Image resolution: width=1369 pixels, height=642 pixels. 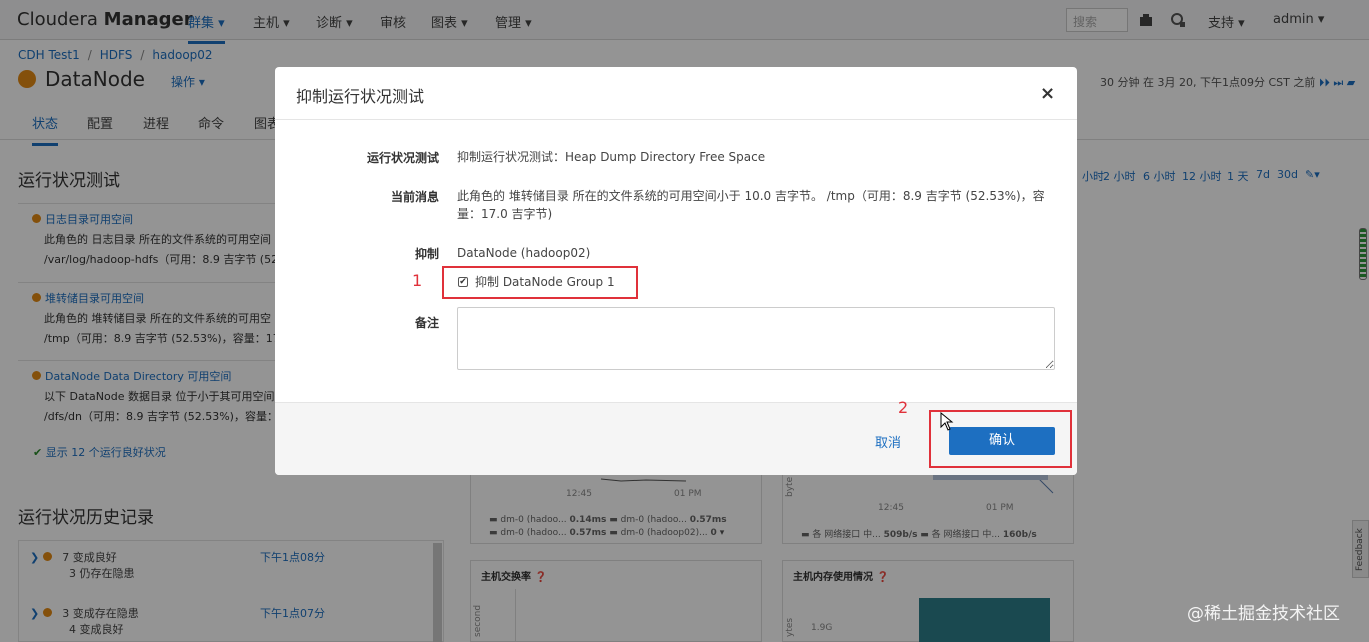 I want to click on current-message-label: 当前消息, so click(x=414, y=197).